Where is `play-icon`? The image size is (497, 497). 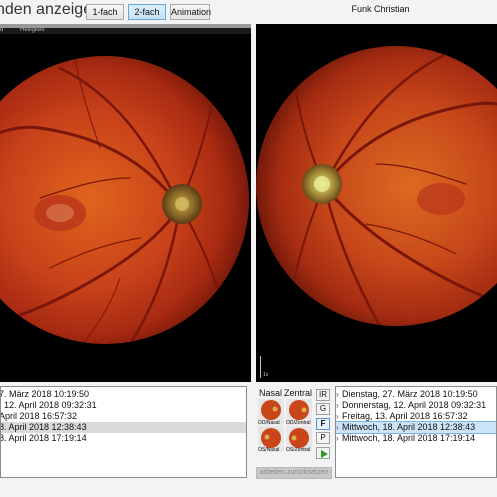
play-icon is located at coordinates (324, 454).